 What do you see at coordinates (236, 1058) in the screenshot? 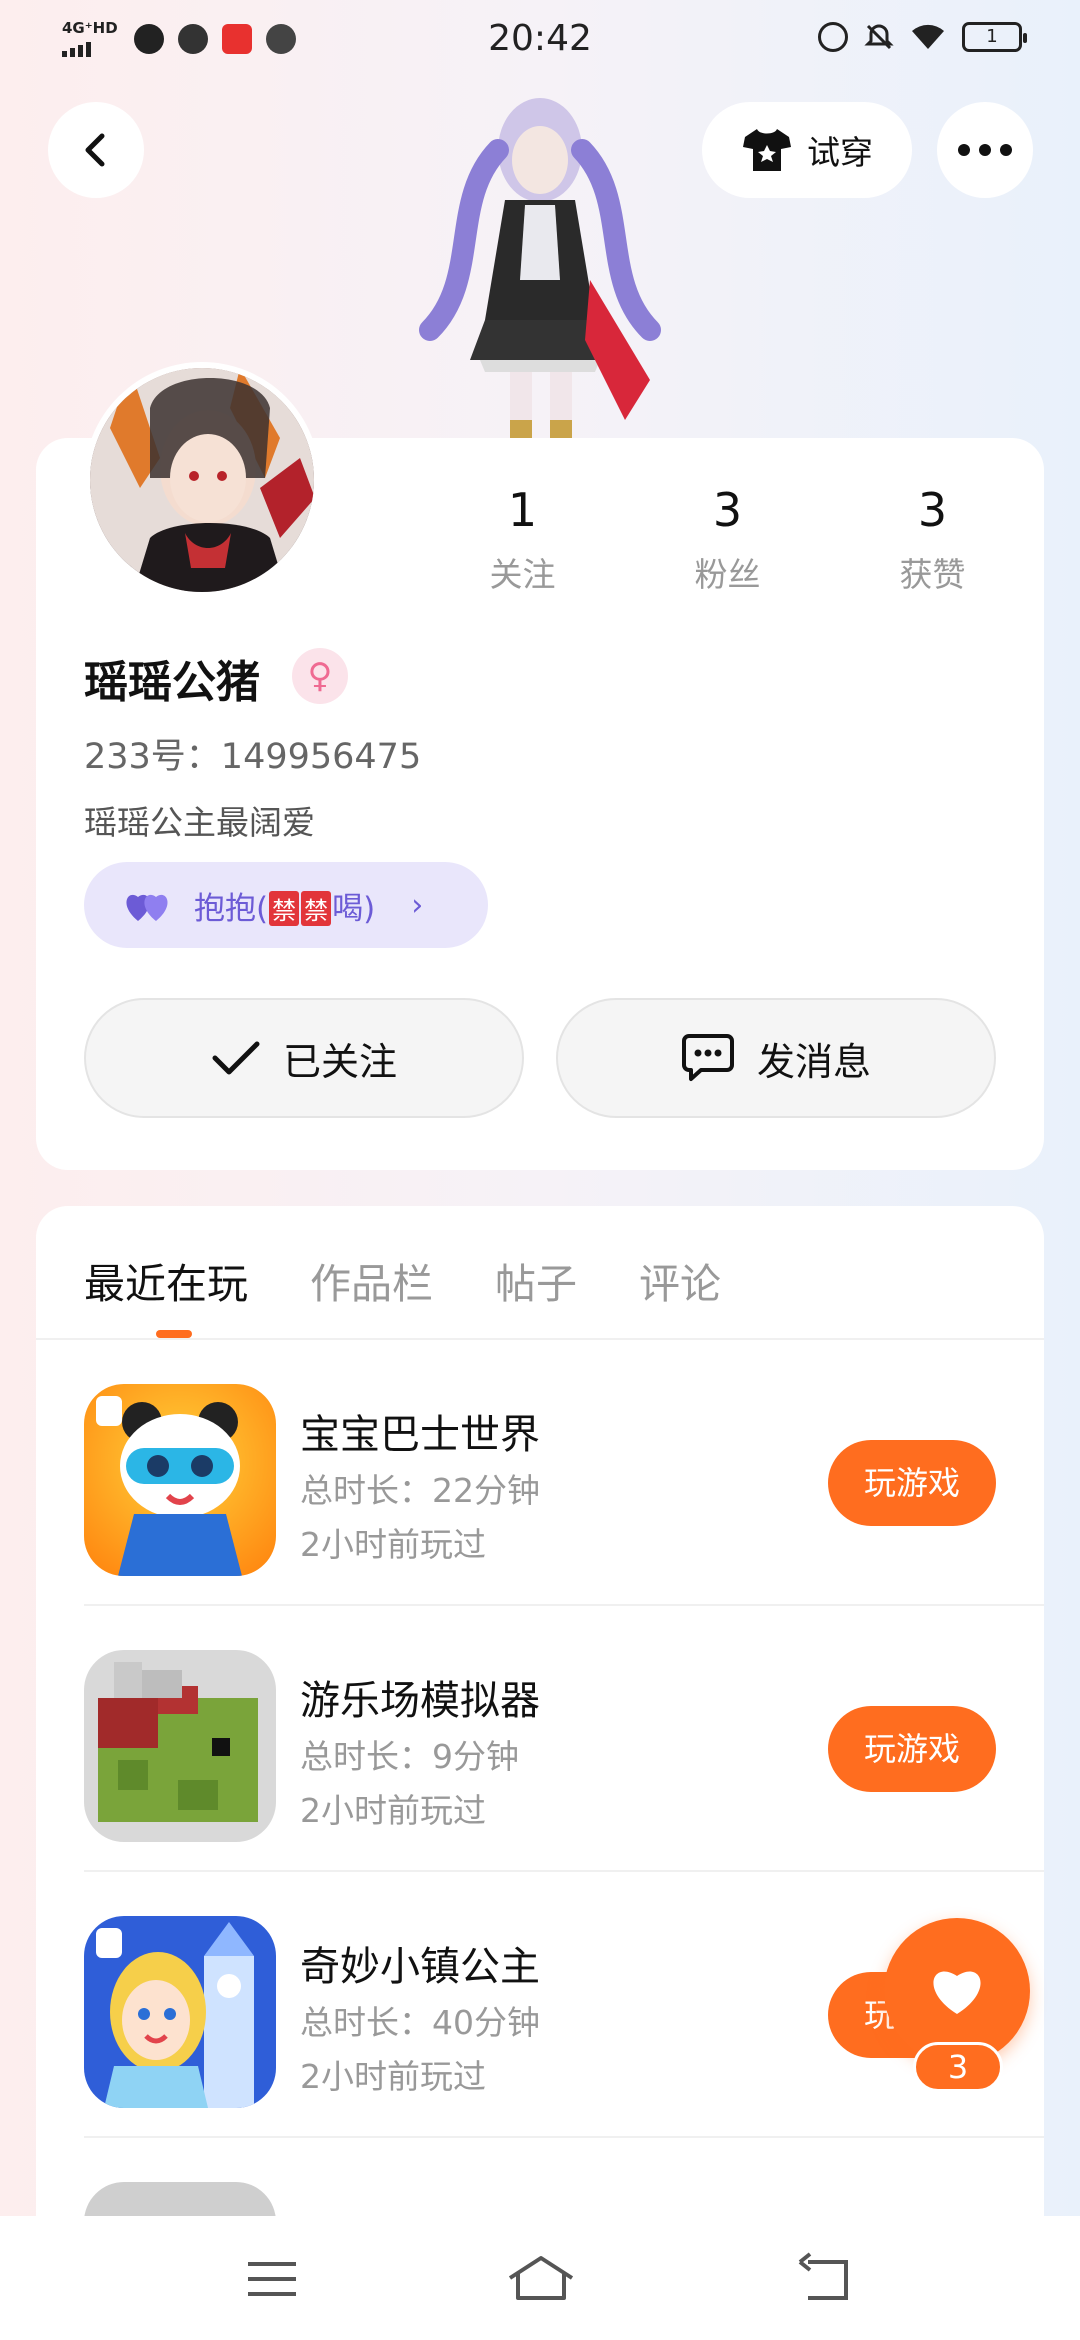
I see `check-icon` at bounding box center [236, 1058].